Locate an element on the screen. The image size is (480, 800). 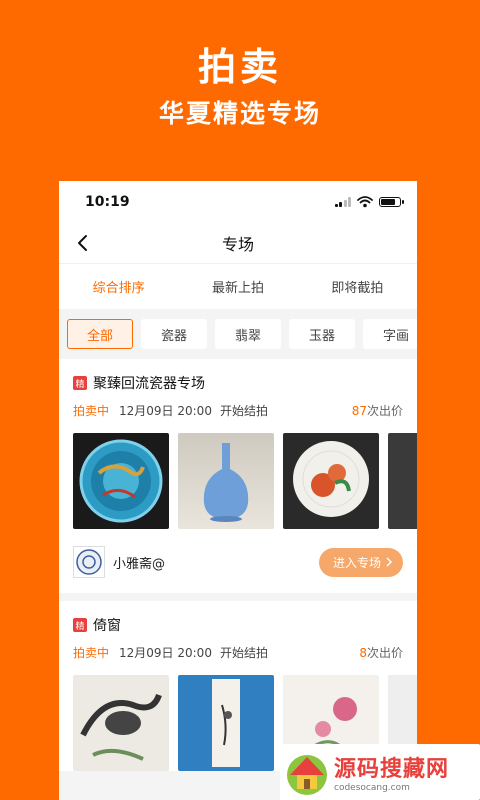
filter-all: 全部 is located at coordinates (100, 334).